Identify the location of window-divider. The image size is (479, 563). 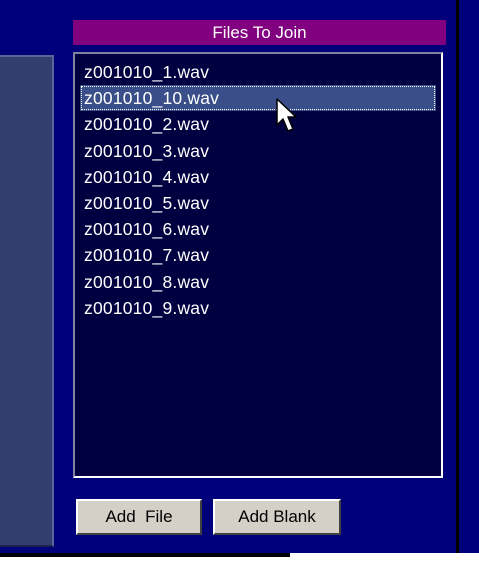
(457, 276).